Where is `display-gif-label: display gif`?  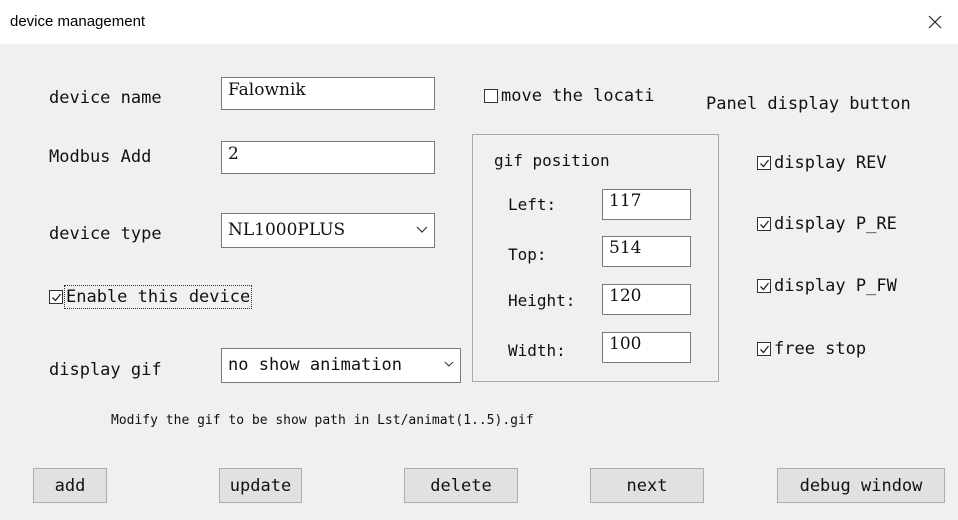
display-gif-label: display gif is located at coordinates (105, 370).